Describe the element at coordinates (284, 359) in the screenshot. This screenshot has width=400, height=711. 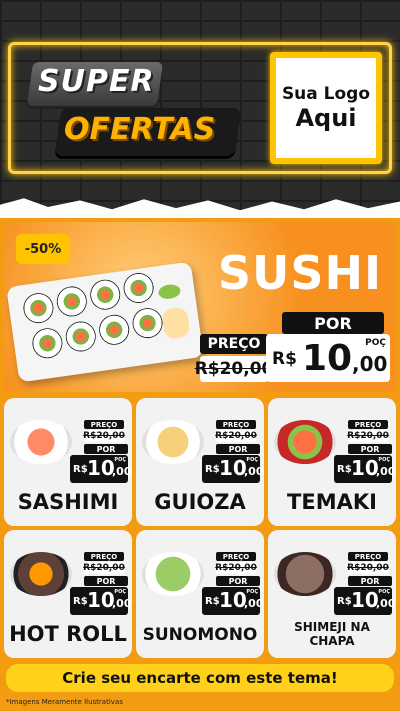
I see `hero-currency: R$` at that location.